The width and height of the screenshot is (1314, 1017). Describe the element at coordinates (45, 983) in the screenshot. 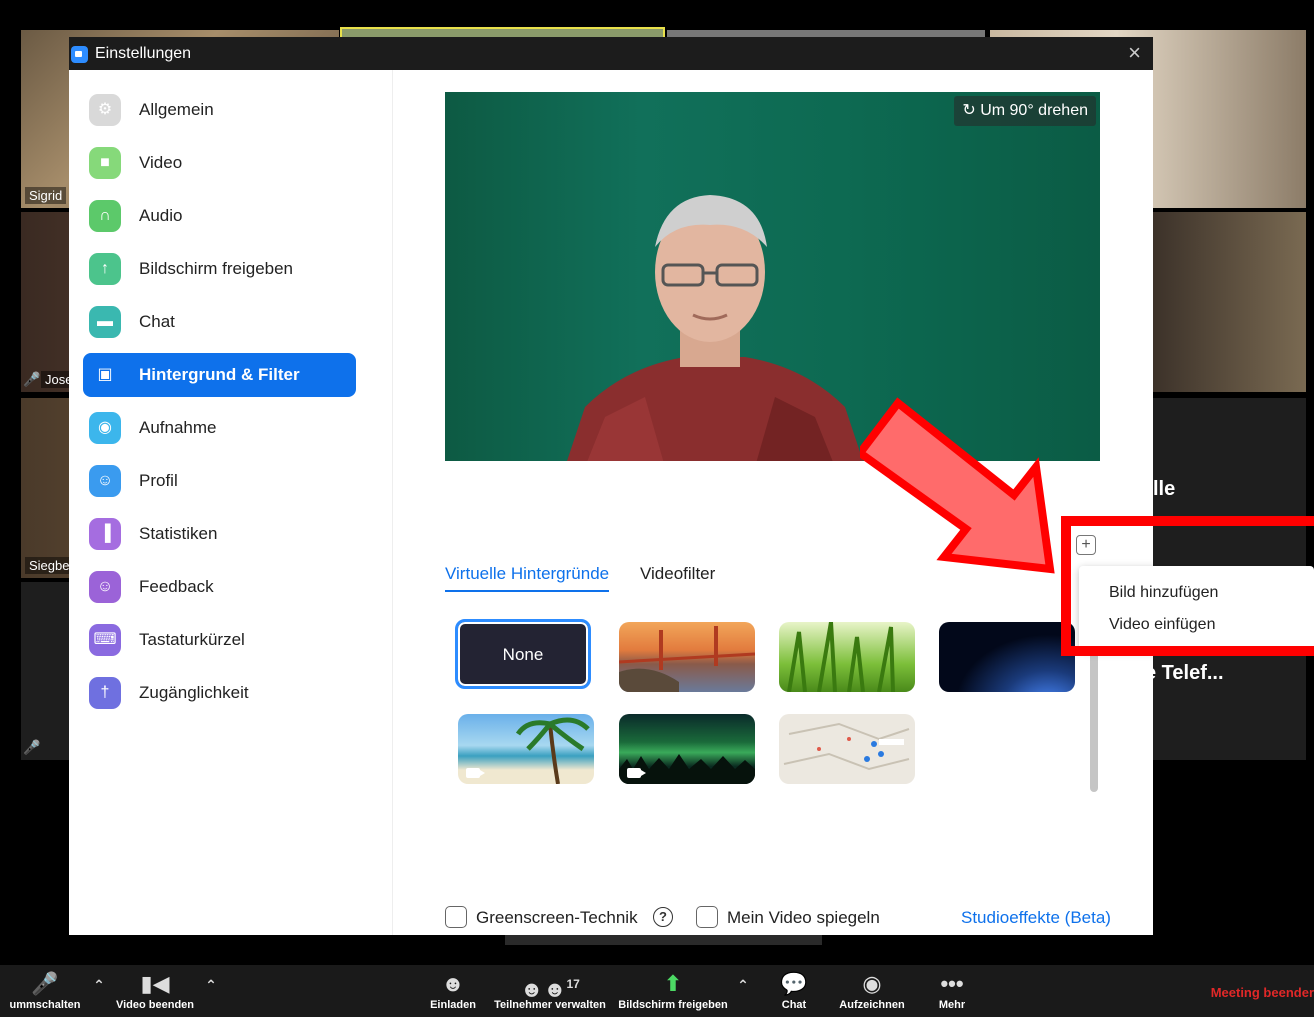

I see `microphone-icon: 🎤` at that location.